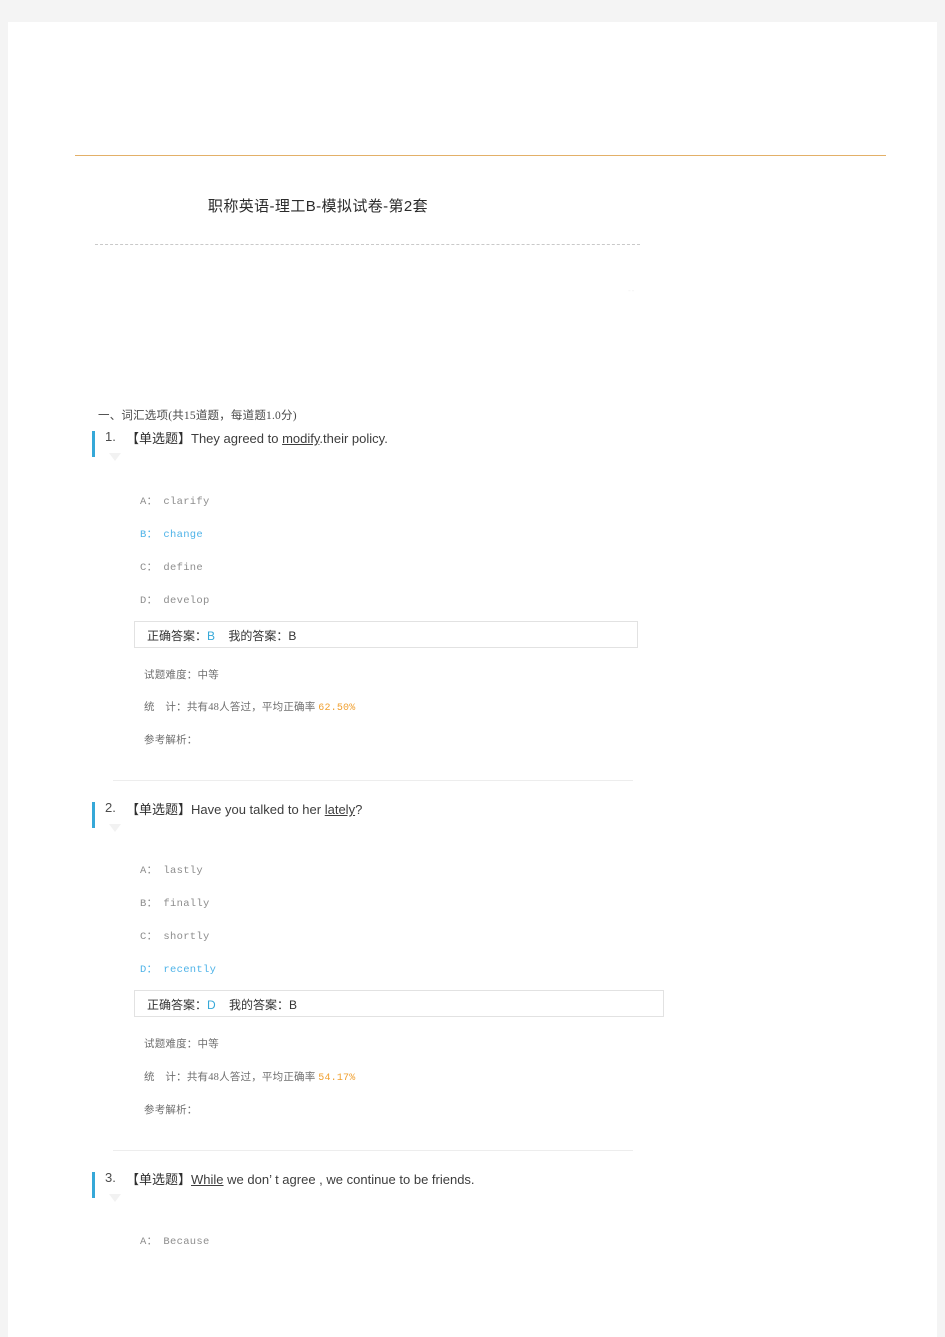 Image resolution: width=945 pixels, height=1337 pixels. Describe the element at coordinates (480, 155) in the screenshot. I see `gold-divider` at that location.